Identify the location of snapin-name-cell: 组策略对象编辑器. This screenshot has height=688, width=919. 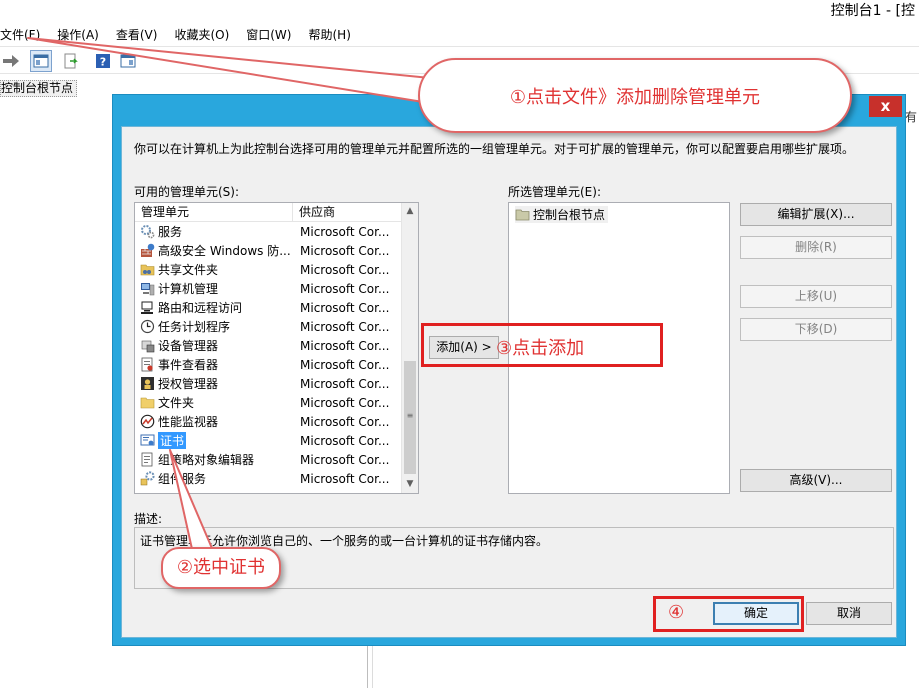
(214, 459).